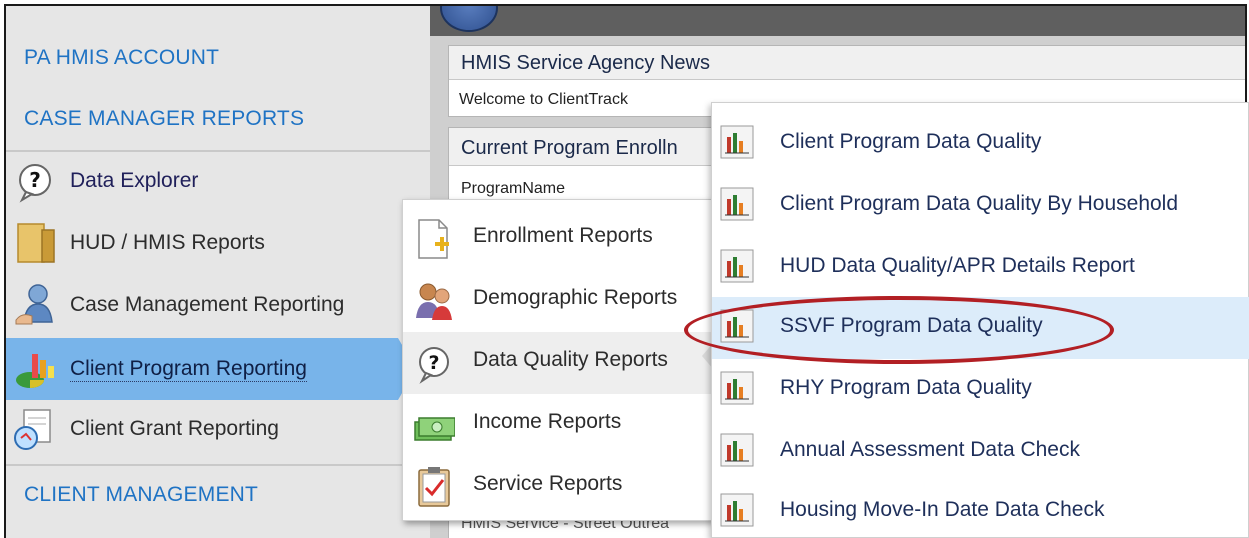  I want to click on submenu-item-label: Income Reports, so click(547, 421).